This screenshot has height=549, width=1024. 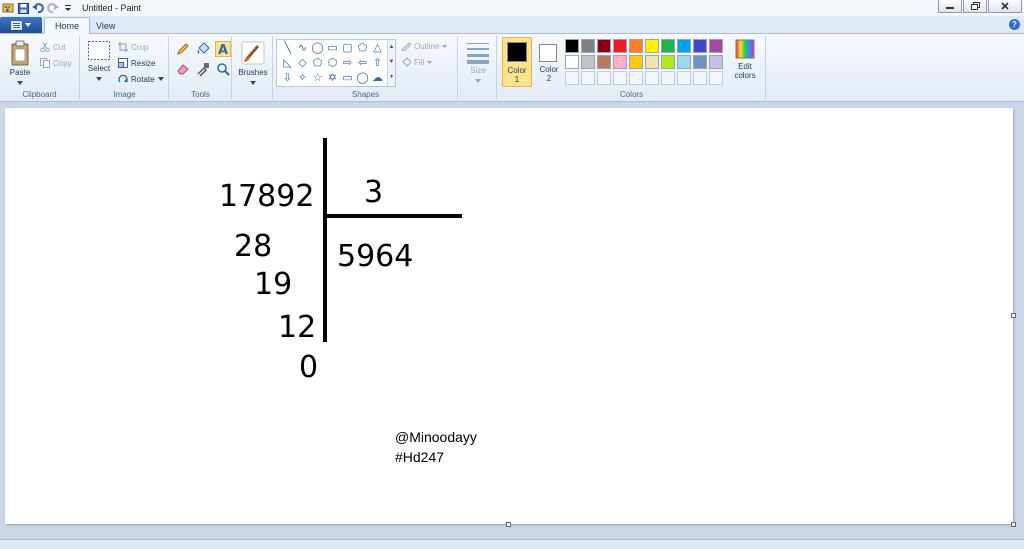 What do you see at coordinates (644, 62) in the screenshot?
I see `color-palette` at bounding box center [644, 62].